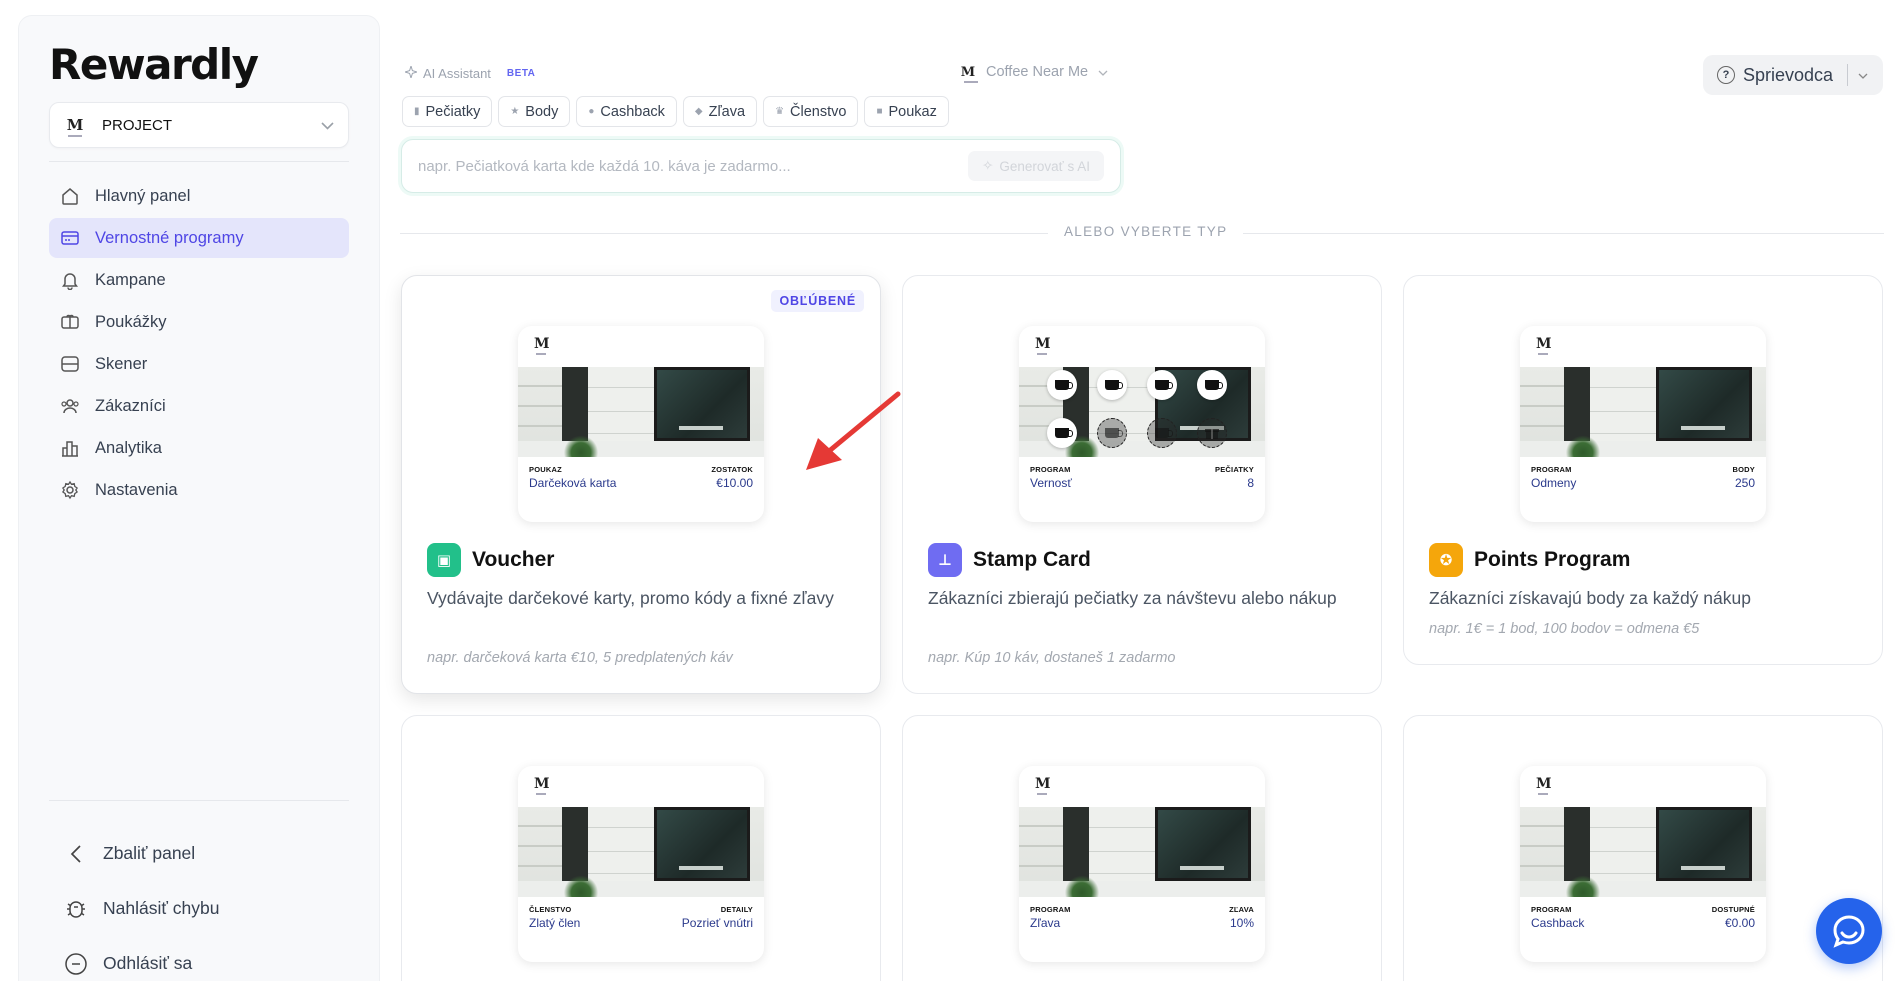  I want to click on generate-ai-button: ✧ Generovať s AI, so click(1036, 166).